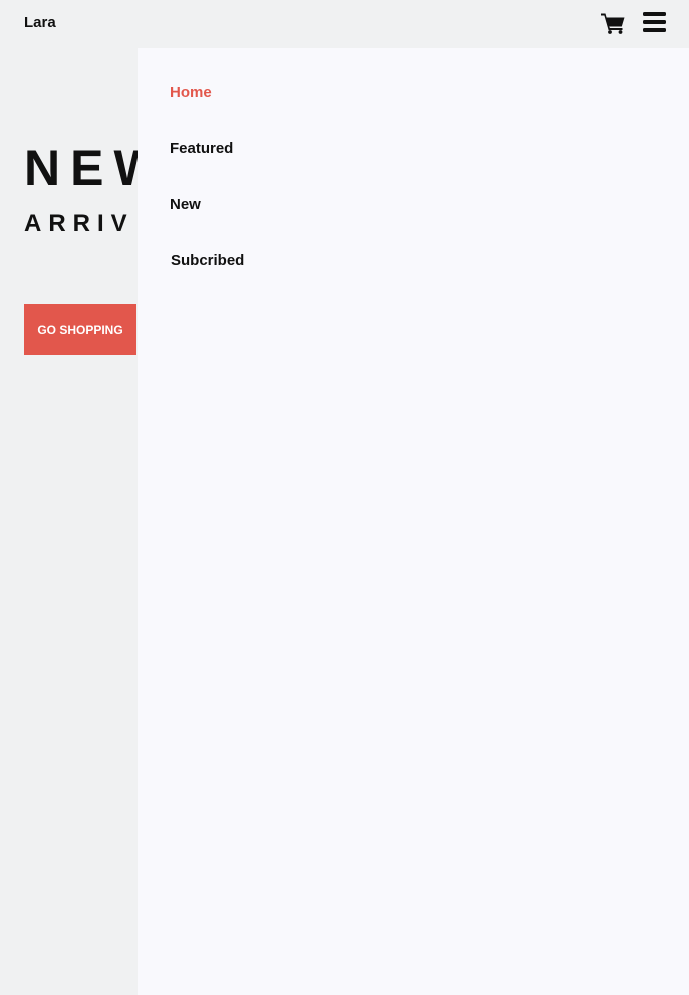 This screenshot has width=689, height=995. I want to click on nav-item-home: Home, so click(191, 93).